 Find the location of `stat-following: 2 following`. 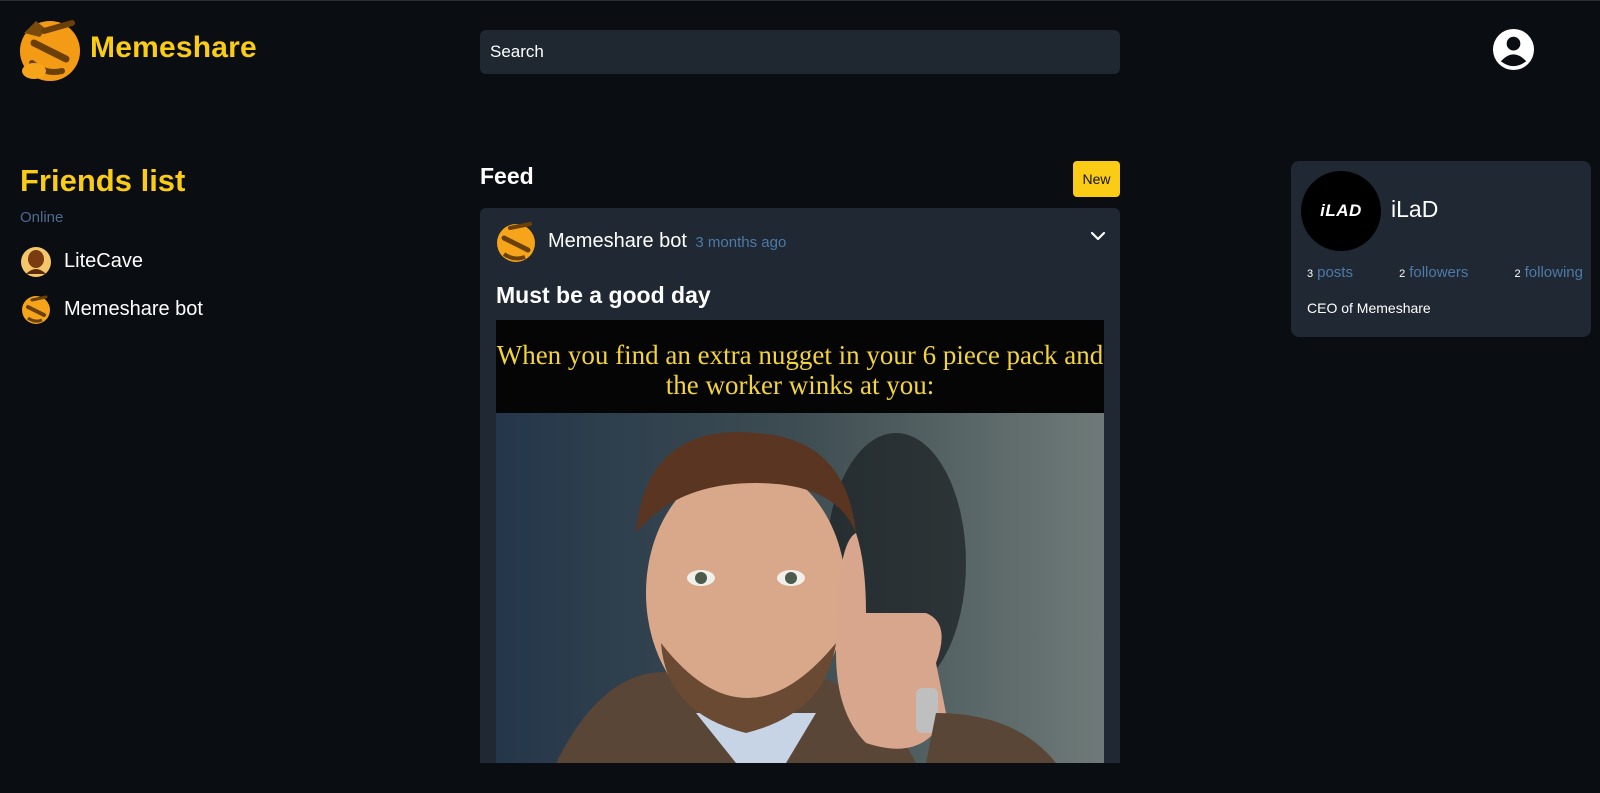

stat-following: 2 following is located at coordinates (1548, 272).